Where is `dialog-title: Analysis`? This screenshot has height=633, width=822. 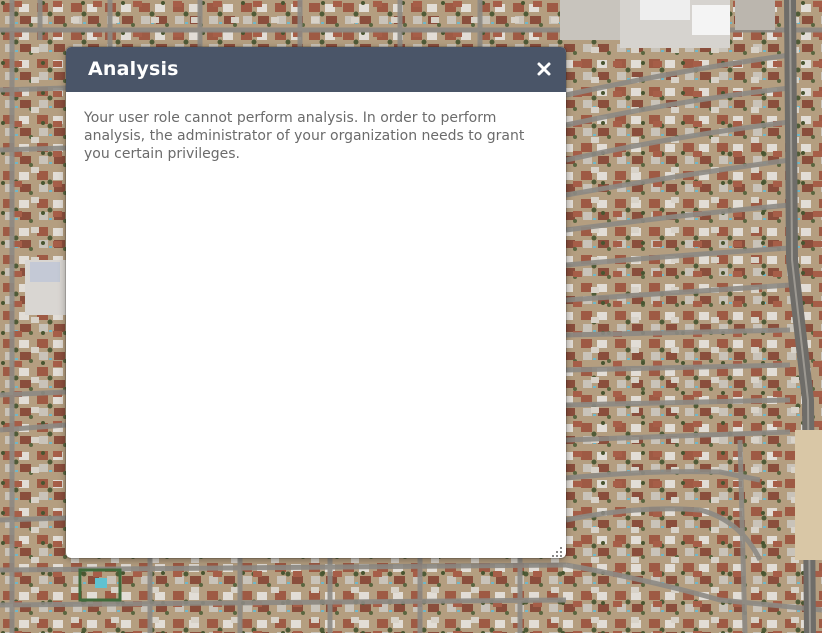 dialog-title: Analysis is located at coordinates (133, 69).